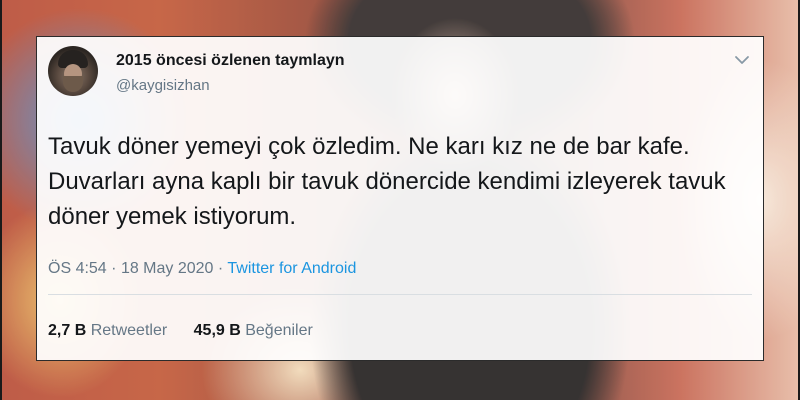 The width and height of the screenshot is (800, 400). I want to click on avatar-beard, so click(73, 84).